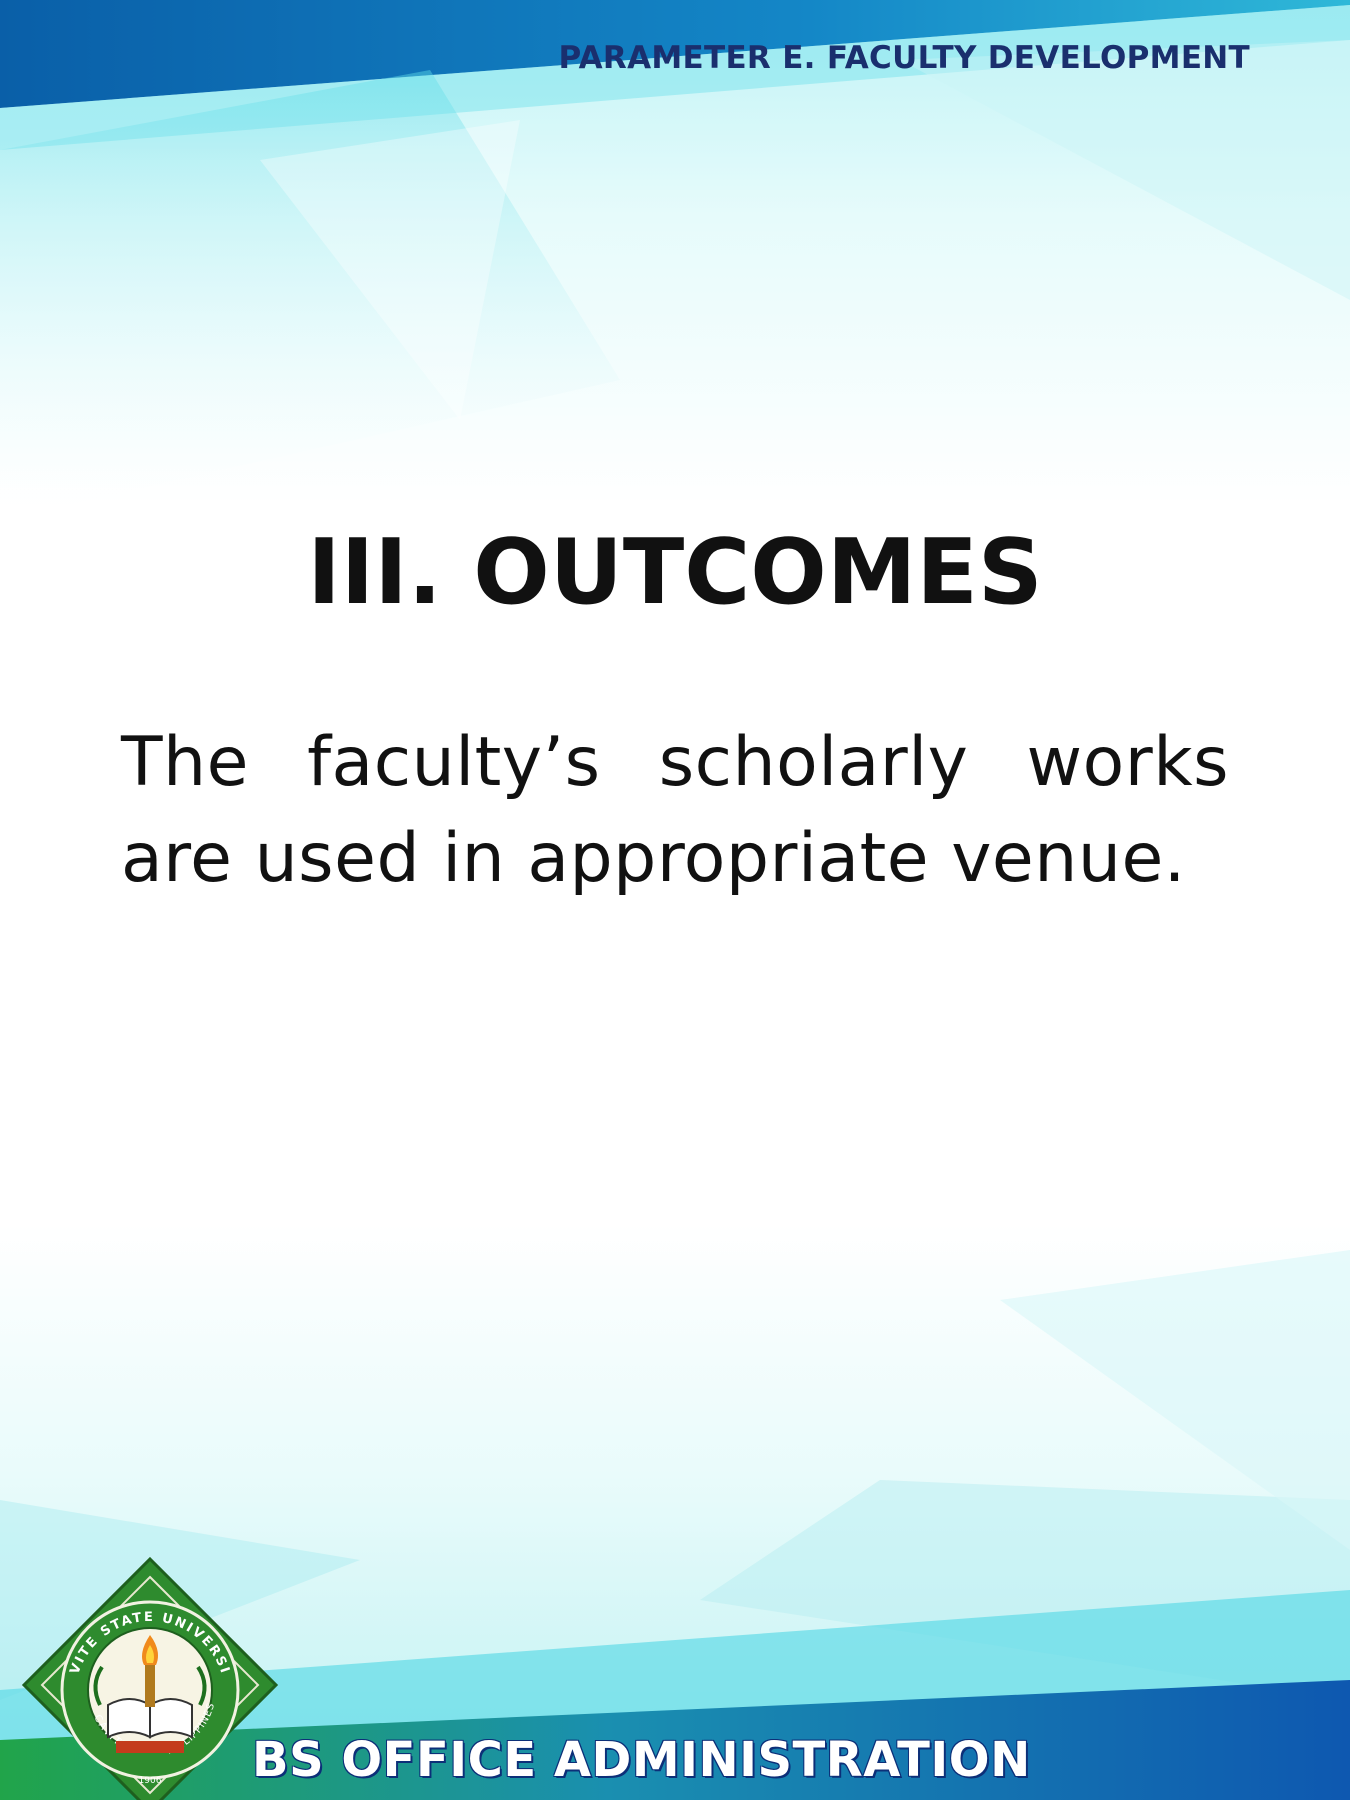  I want to click on seal-year: 1906, so click(150, 1781).